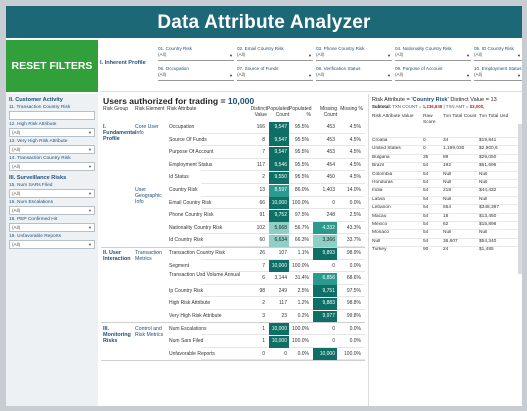  Describe the element at coordinates (207, 240) in the screenshot. I see `table-cell: Id Country Risk` at that location.